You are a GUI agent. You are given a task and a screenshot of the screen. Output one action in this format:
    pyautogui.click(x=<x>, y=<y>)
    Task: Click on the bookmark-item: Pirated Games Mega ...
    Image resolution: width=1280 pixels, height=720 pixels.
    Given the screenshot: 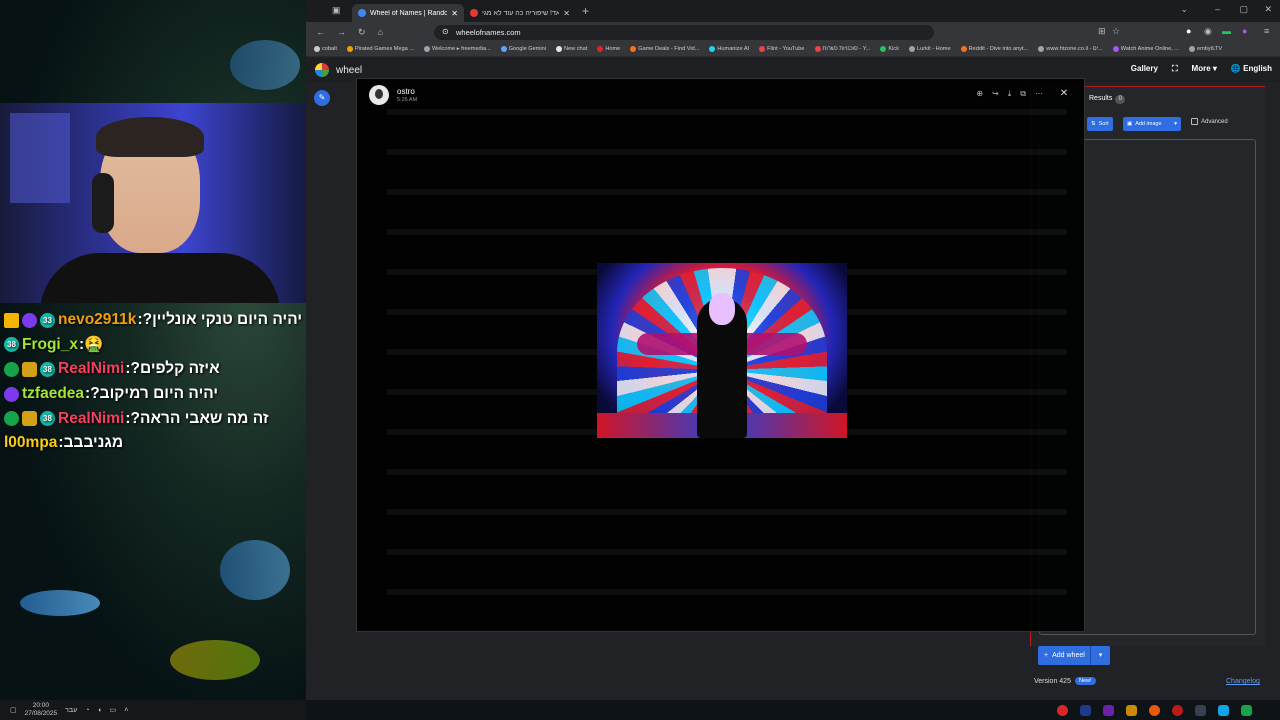 What is the action you would take?
    pyautogui.click(x=380, y=49)
    